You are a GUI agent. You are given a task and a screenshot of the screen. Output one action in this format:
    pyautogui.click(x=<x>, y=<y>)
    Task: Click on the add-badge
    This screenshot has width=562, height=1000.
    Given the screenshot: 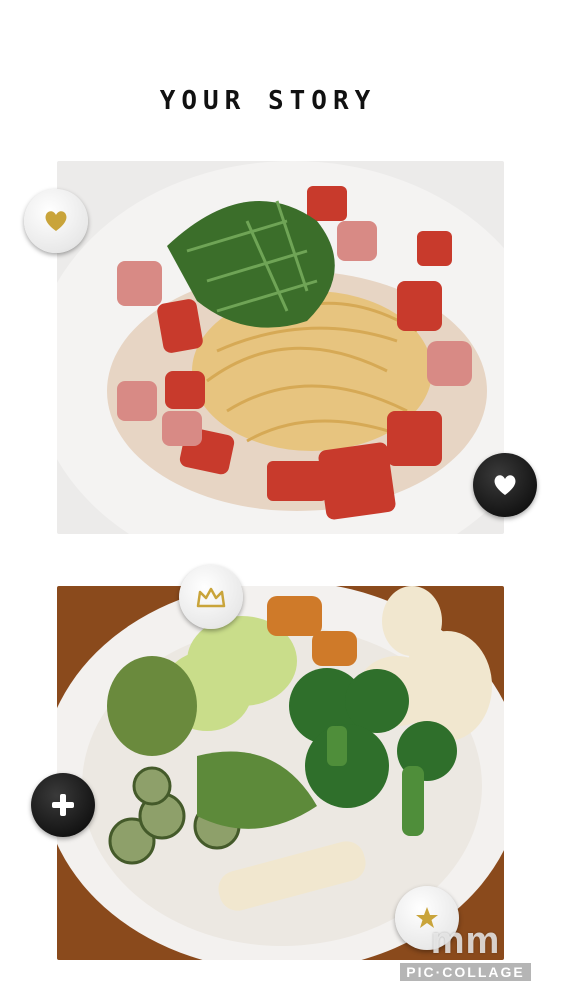 What is the action you would take?
    pyautogui.click(x=63, y=805)
    